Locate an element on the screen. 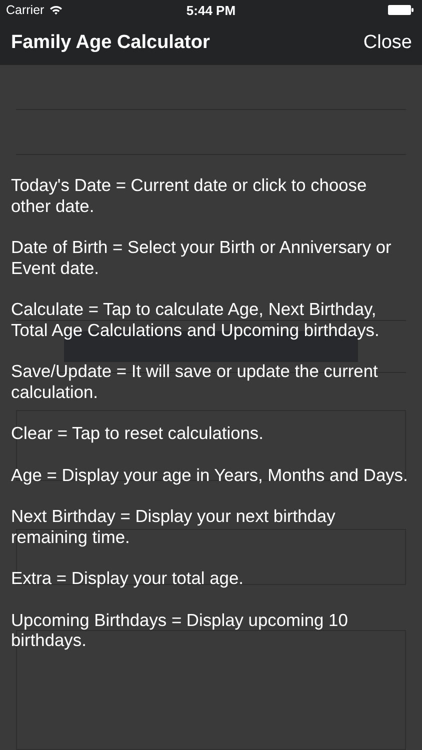  help-text: Clear = Tap to reset calculations. is located at coordinates (137, 433).